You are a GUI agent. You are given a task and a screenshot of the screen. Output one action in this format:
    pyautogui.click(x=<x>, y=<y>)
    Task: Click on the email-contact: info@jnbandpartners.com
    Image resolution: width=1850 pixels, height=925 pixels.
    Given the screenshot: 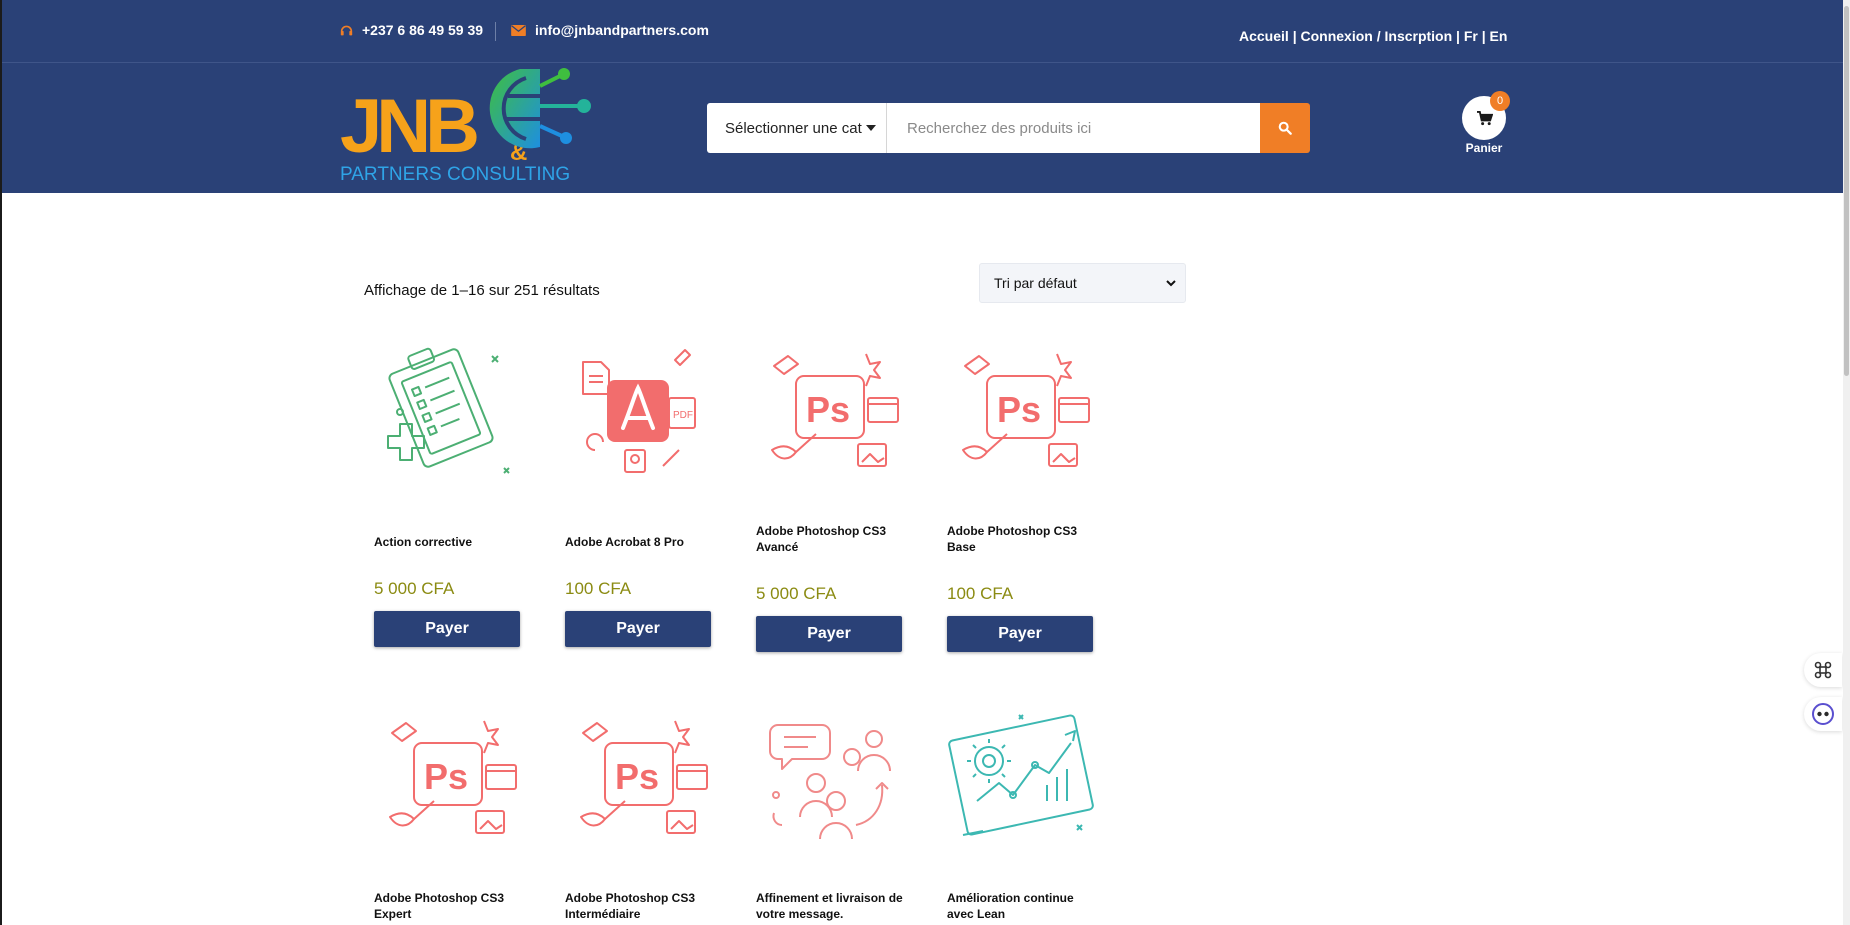 What is the action you would take?
    pyautogui.click(x=610, y=30)
    